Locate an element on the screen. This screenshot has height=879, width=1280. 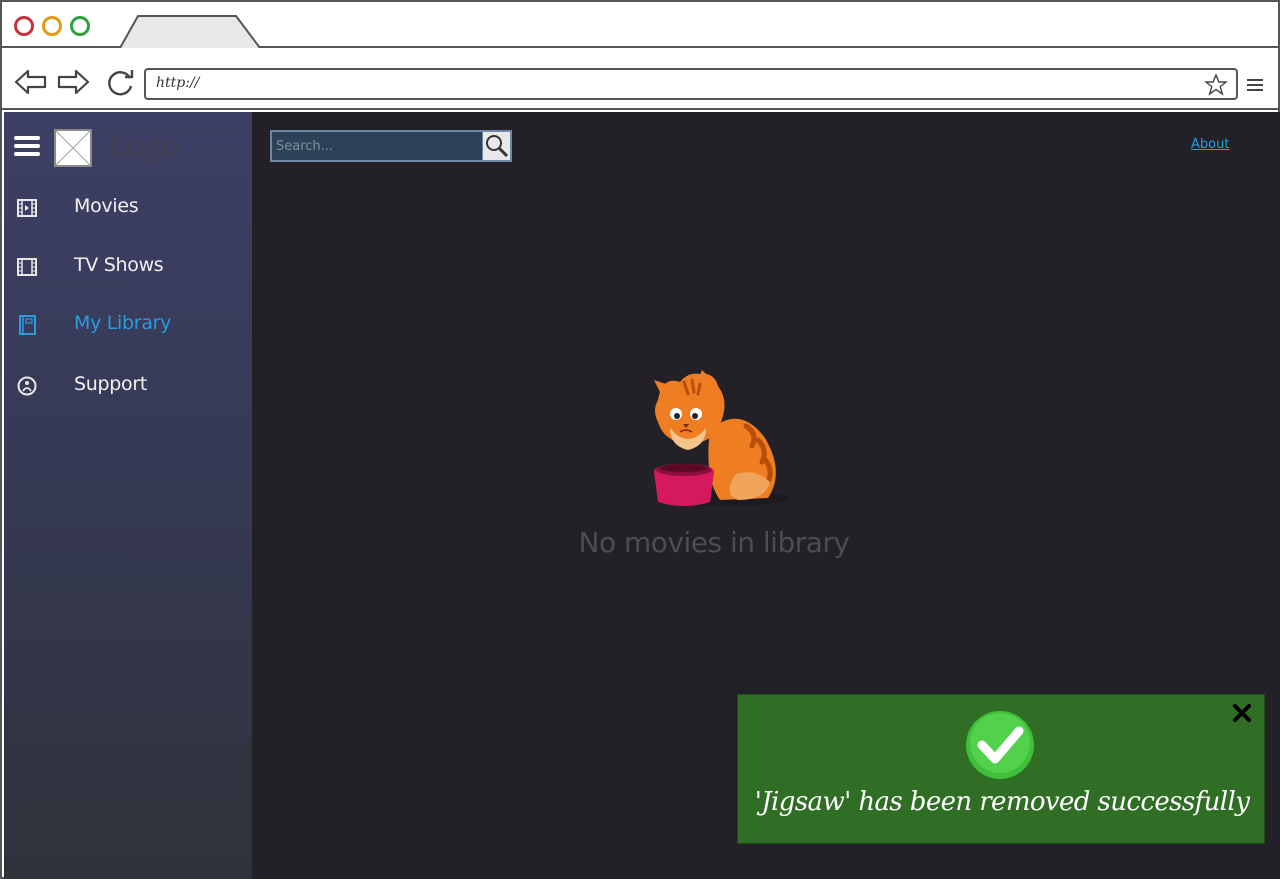
browser-menu-icon is located at coordinates (1255, 85).